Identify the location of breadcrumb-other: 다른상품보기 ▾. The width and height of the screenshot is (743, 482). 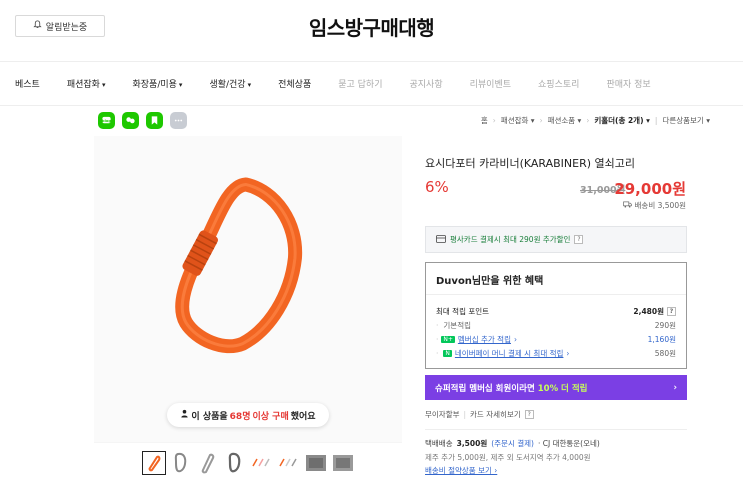
(686, 120).